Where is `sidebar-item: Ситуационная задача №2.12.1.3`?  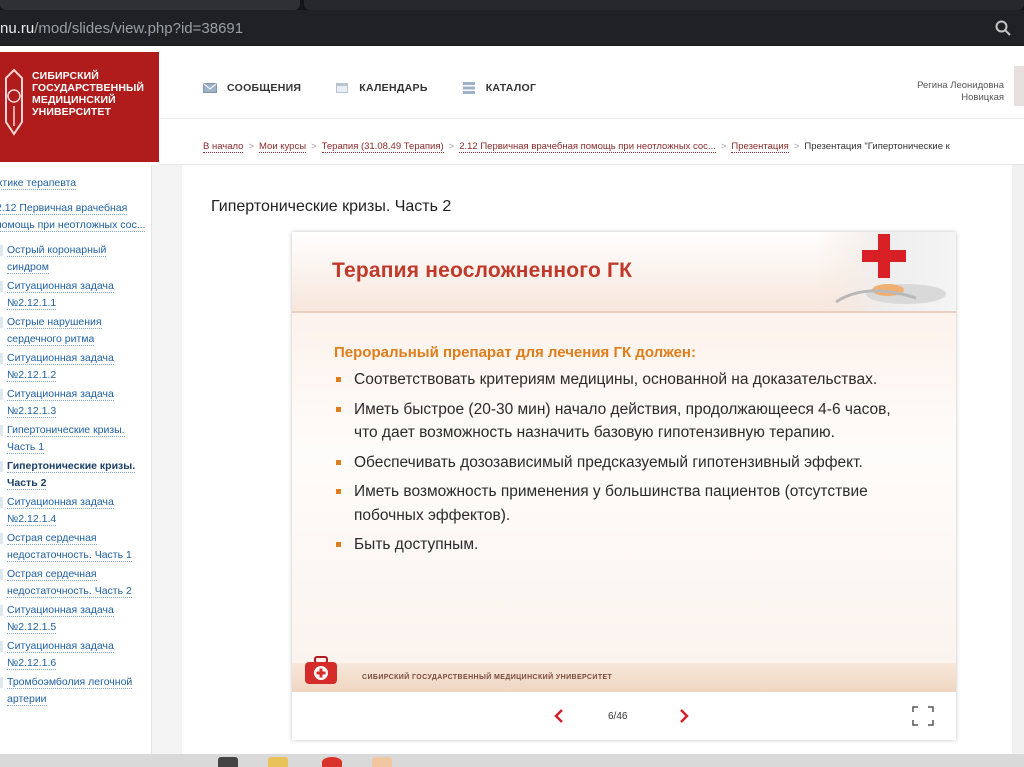 sidebar-item: Ситуационная задача №2.12.1.3 is located at coordinates (75, 403).